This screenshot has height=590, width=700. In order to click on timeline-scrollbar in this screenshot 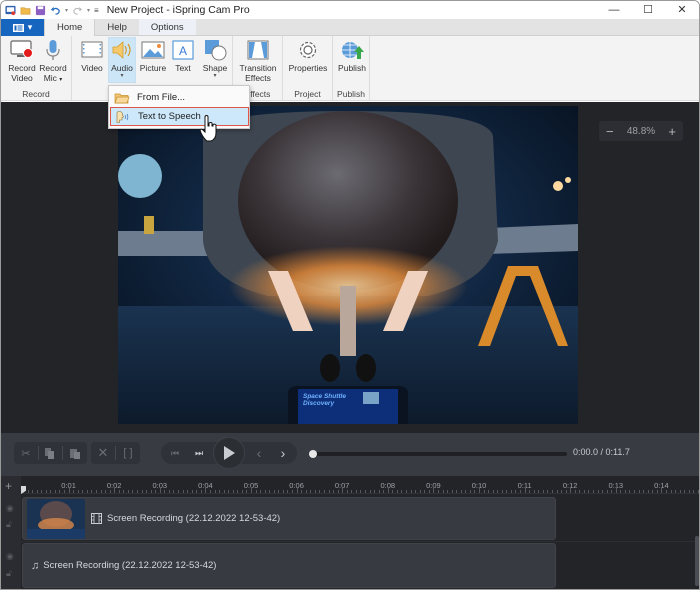, I will do `click(697, 561)`.